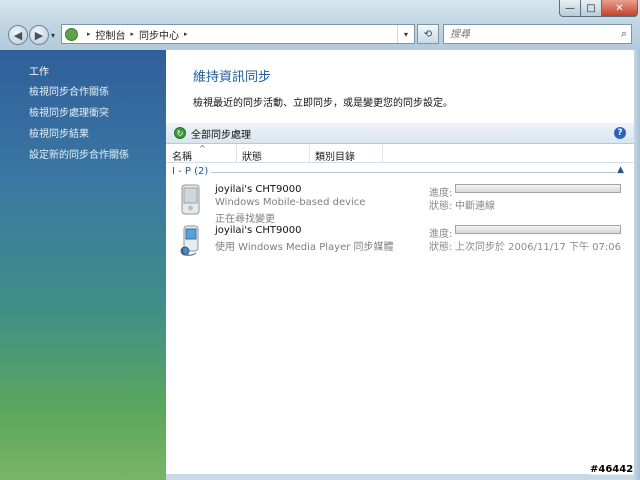 Image resolution: width=640 pixels, height=480 pixels. Describe the element at coordinates (612, 469) in the screenshot. I see `image-watermark: #46442` at that location.